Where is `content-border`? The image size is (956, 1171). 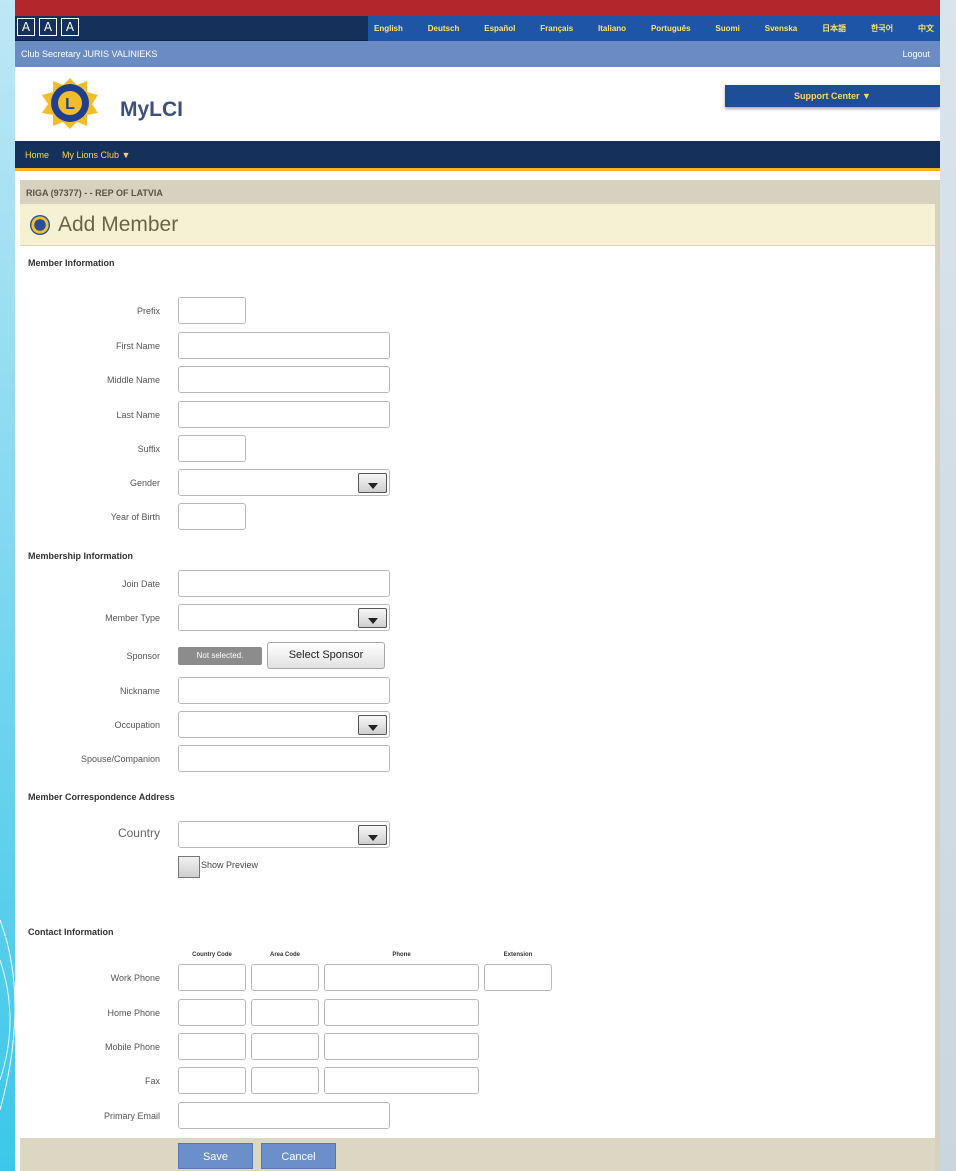
content-border is located at coordinates (937, 675).